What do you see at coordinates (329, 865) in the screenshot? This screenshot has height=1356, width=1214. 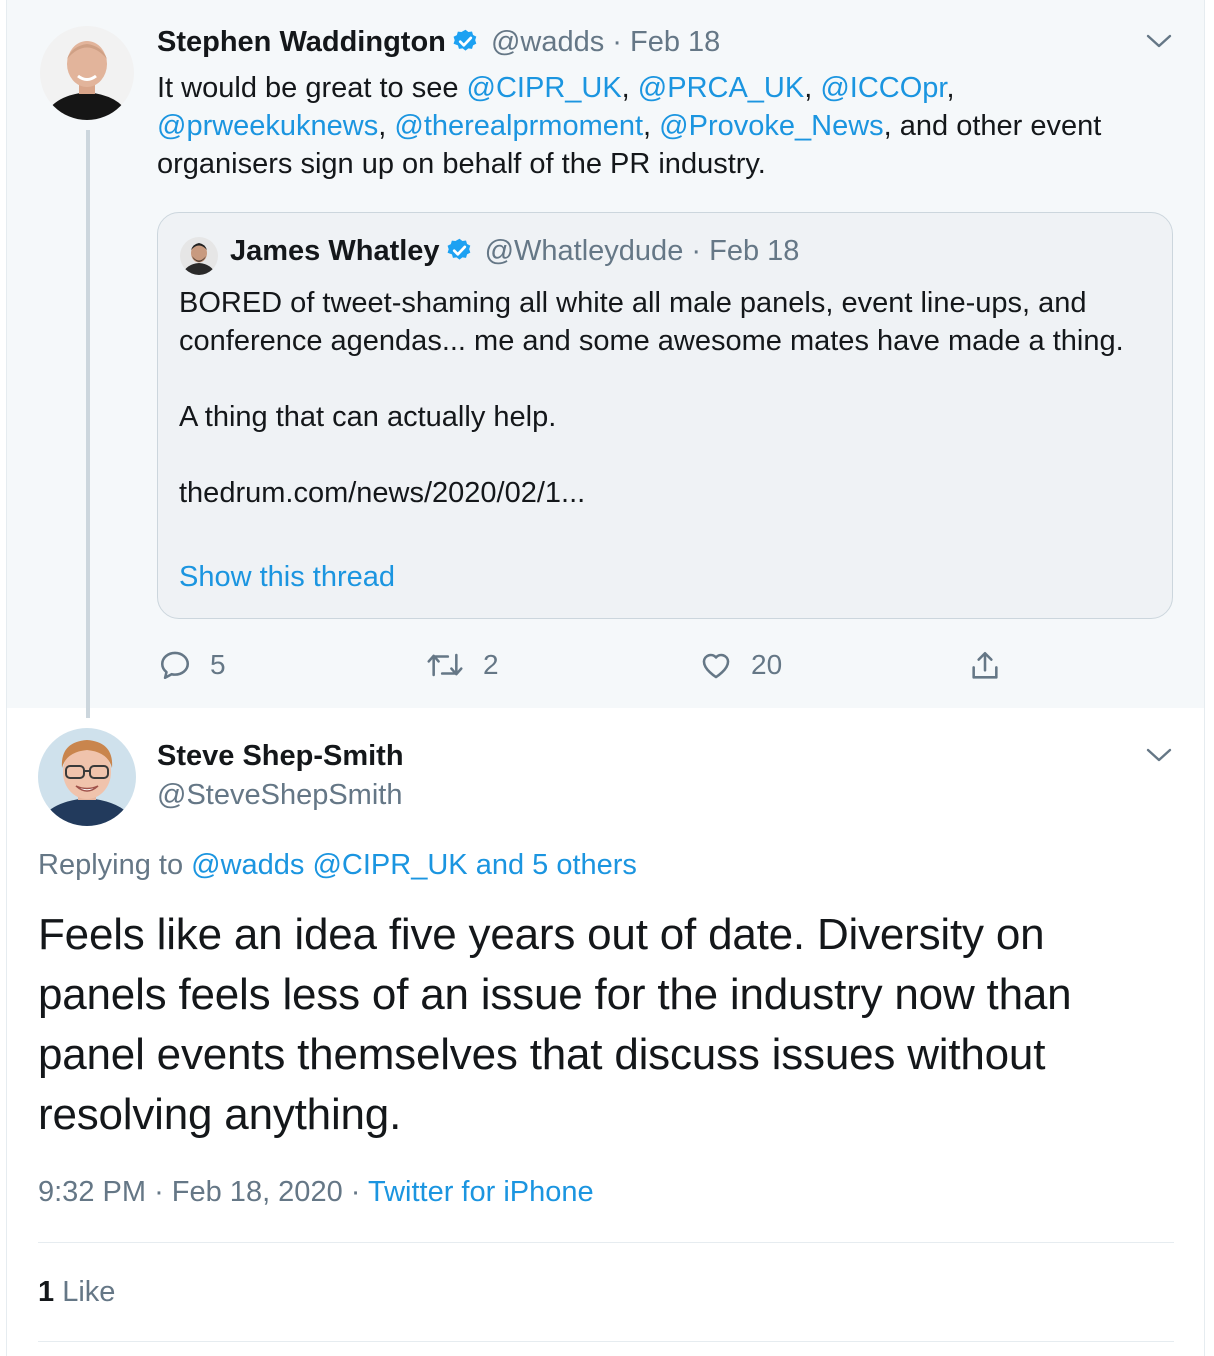 I see `replying-mentions-link: @wadds @CIPR_UK` at bounding box center [329, 865].